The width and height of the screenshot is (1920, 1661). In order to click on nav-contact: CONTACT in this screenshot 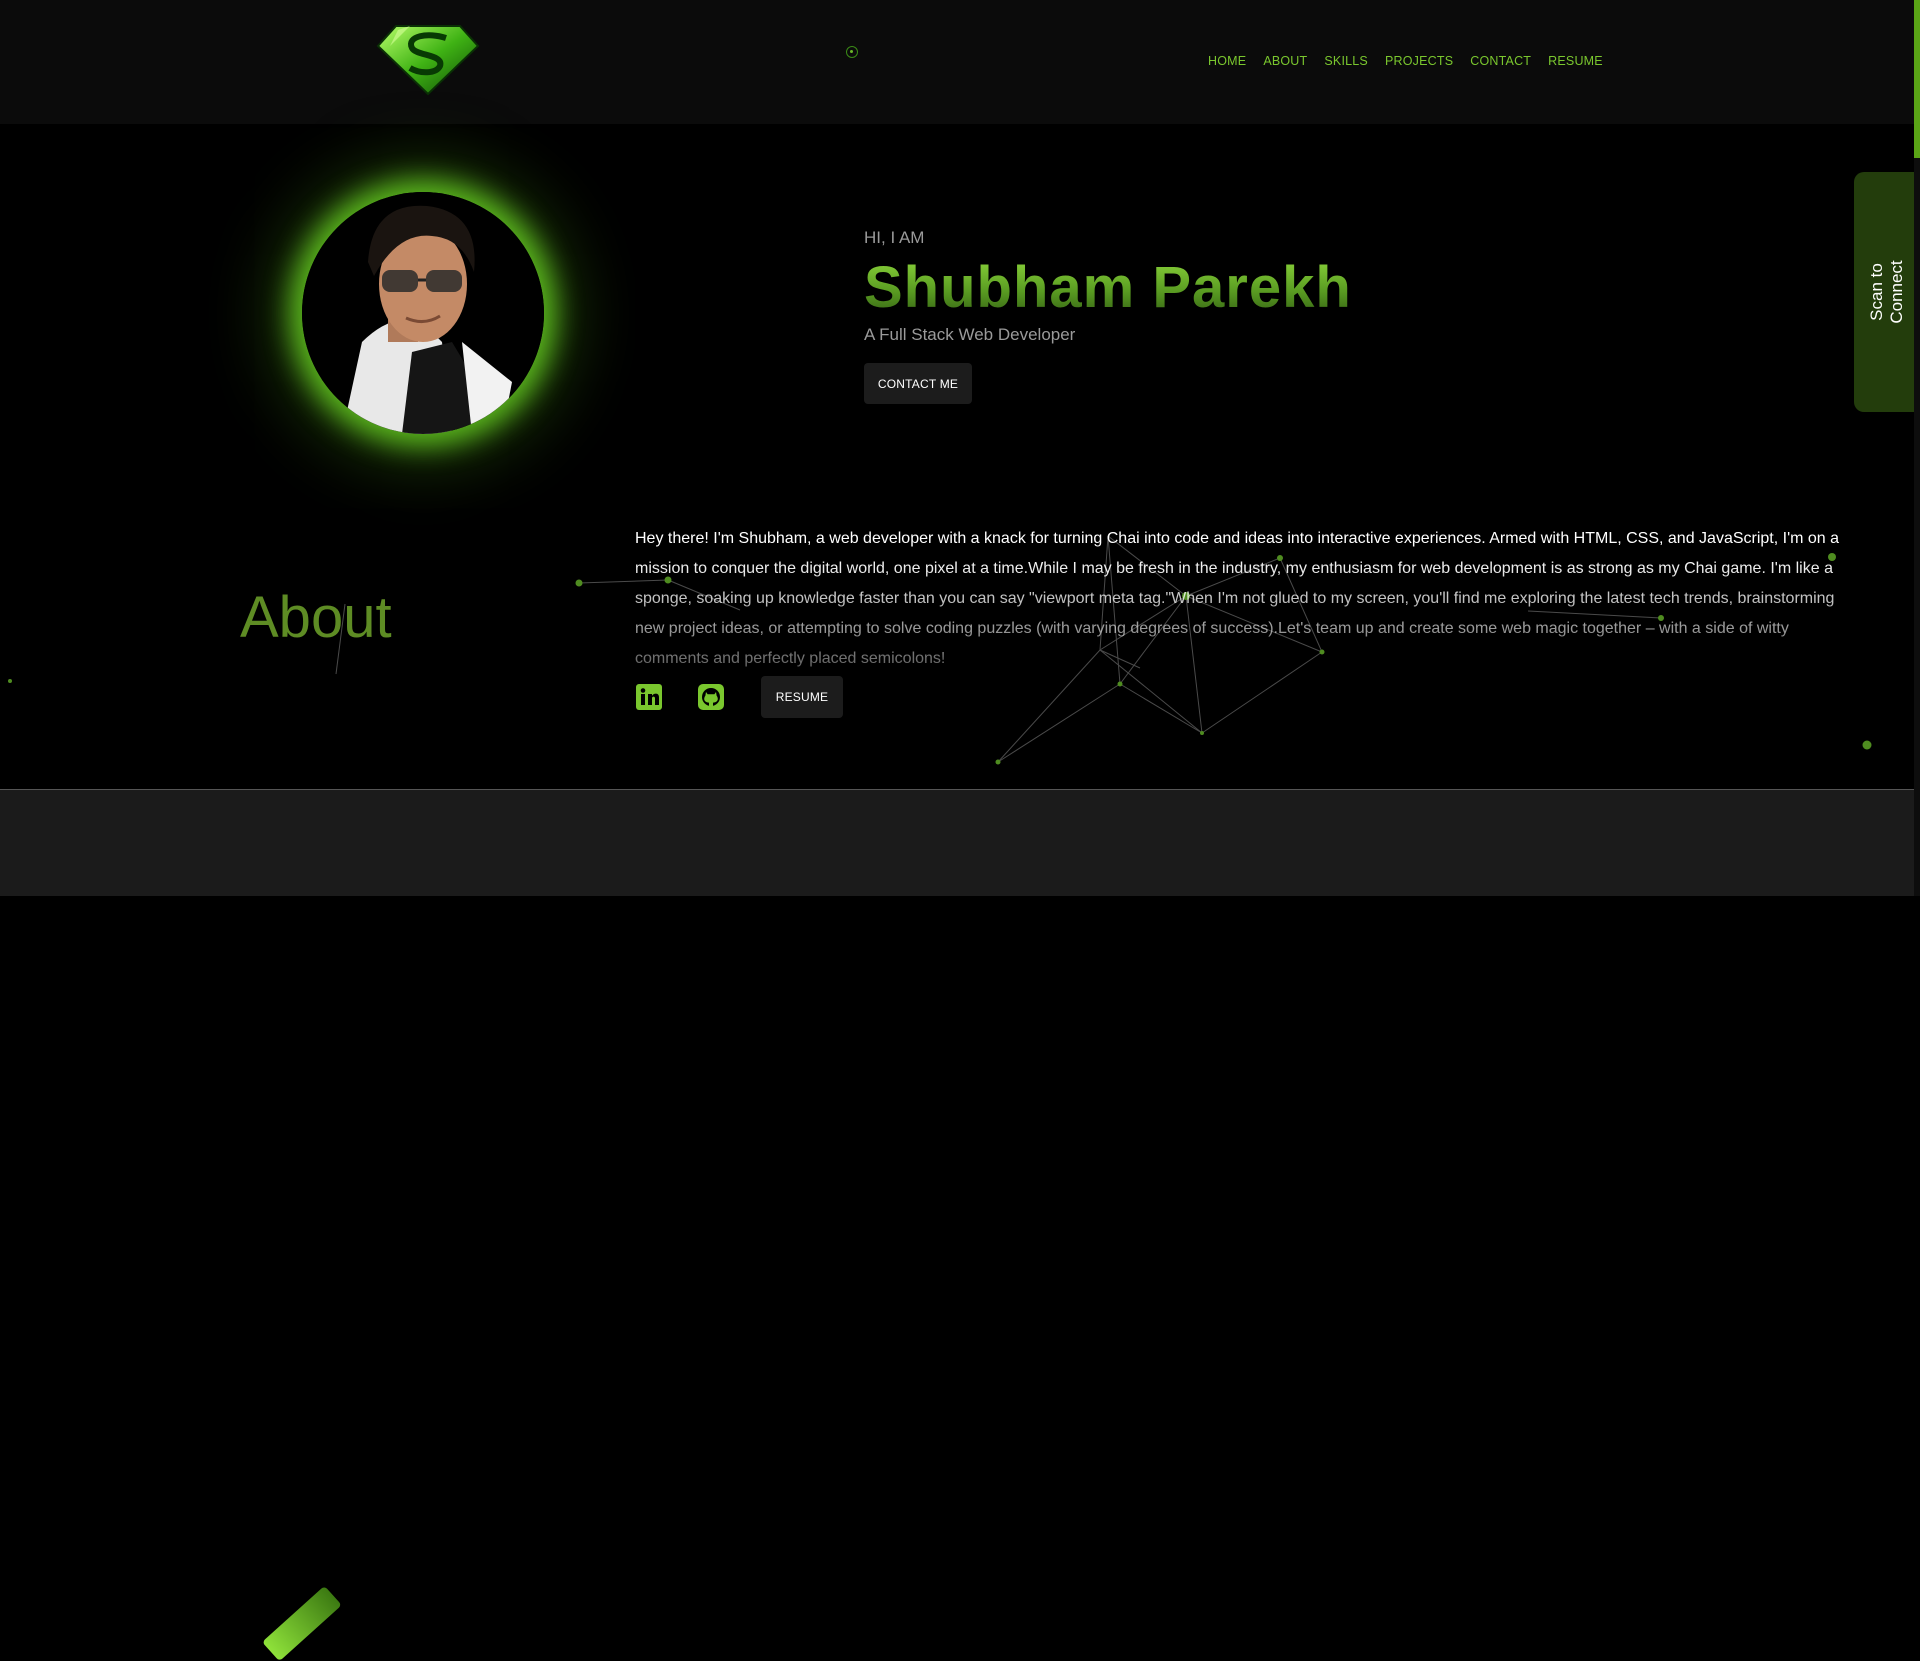, I will do `click(1500, 61)`.